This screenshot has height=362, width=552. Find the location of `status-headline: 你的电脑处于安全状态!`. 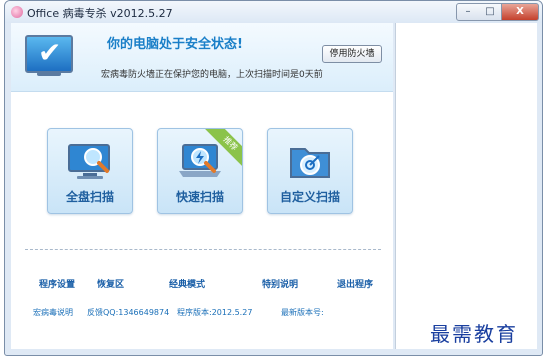

status-headline: 你的电脑处于安全状态! is located at coordinates (175, 44).